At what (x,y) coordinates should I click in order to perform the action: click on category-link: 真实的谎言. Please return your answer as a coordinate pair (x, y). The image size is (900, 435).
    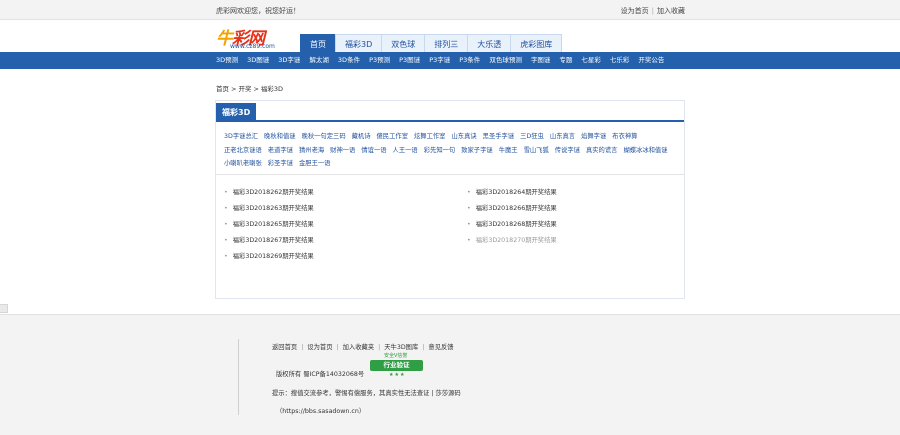
    Looking at the image, I should click on (601, 151).